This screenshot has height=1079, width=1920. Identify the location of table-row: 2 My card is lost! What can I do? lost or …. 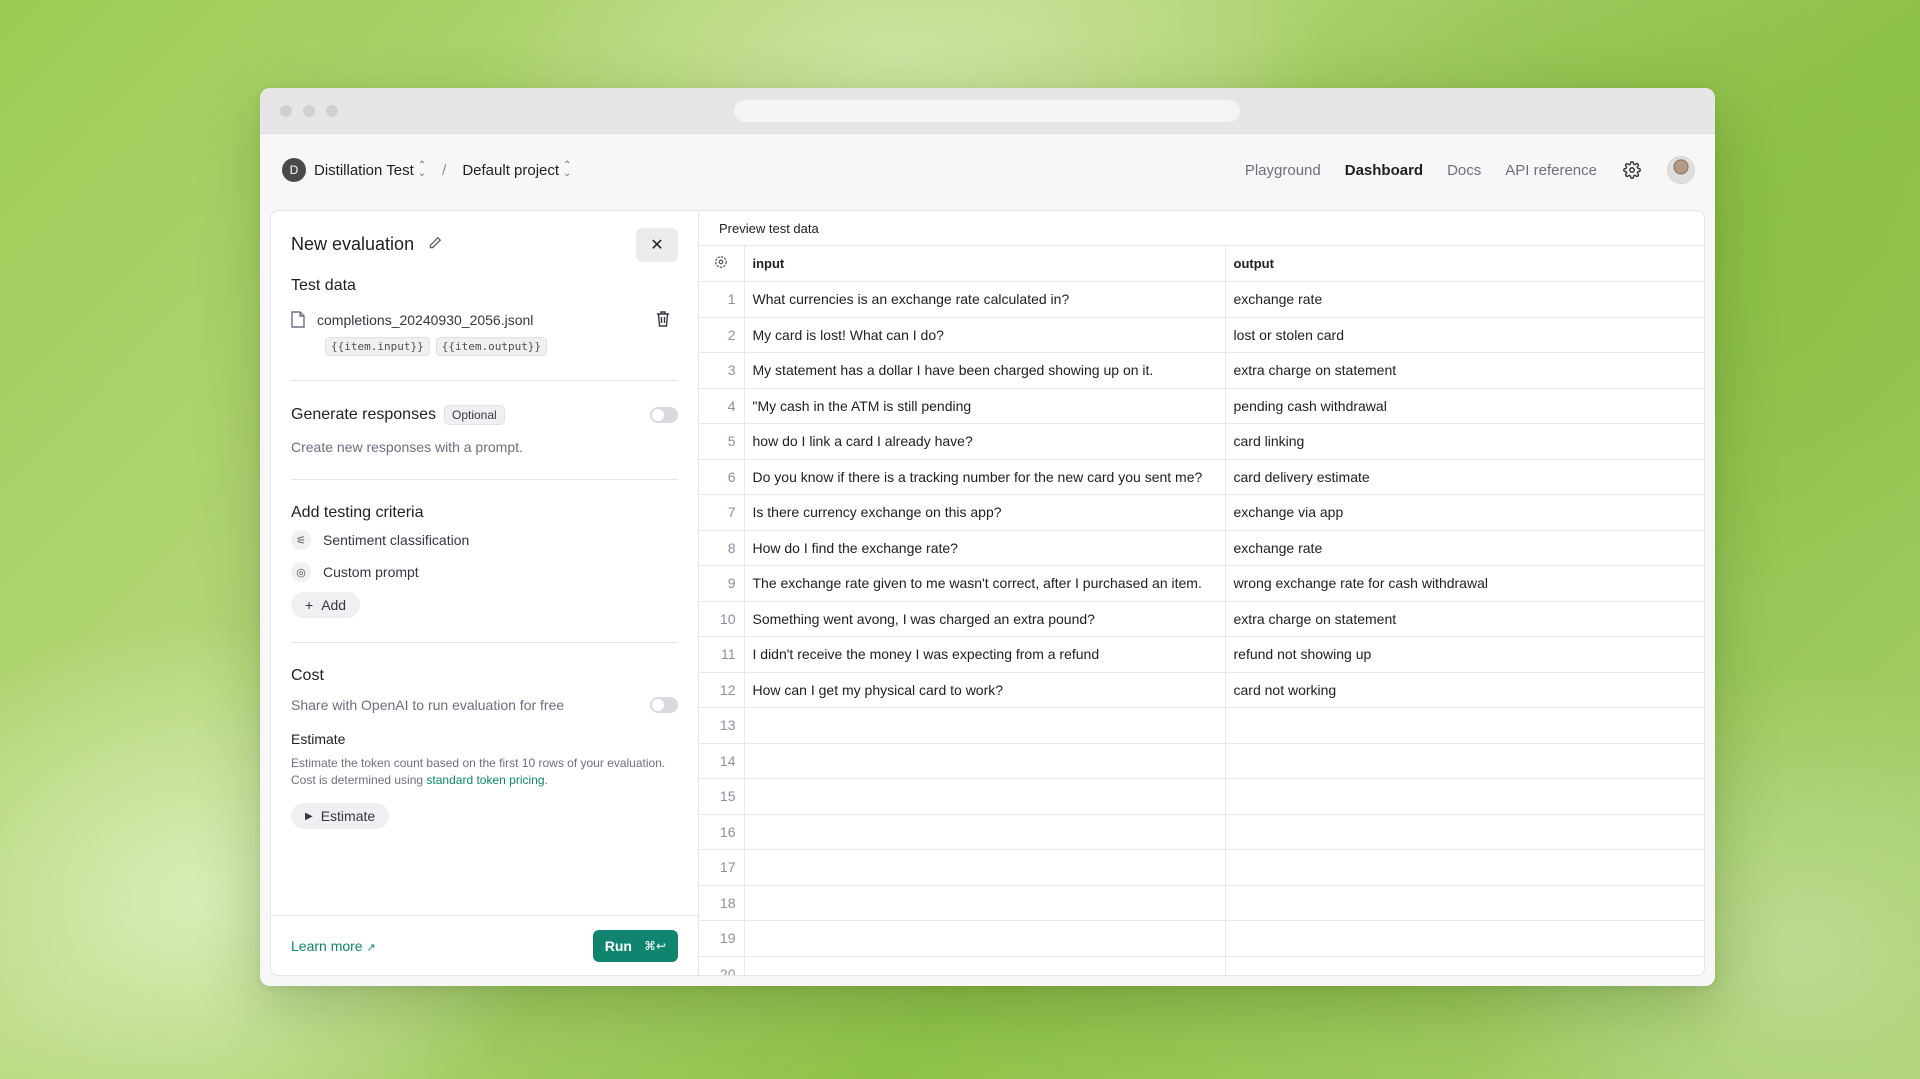
(1201, 335).